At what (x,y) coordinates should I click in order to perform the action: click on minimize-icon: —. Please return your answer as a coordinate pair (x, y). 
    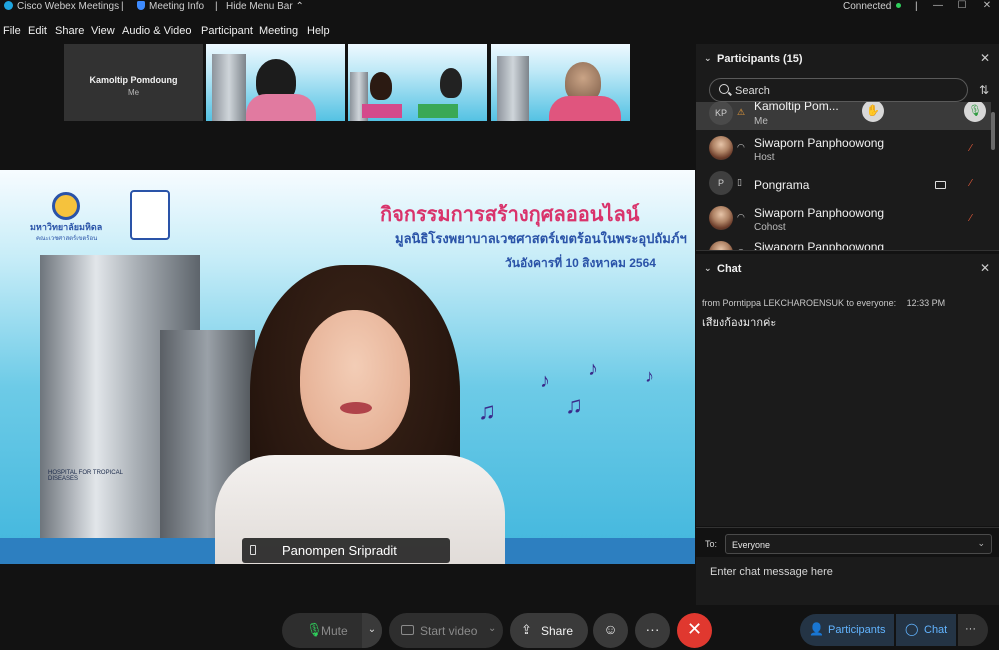
    Looking at the image, I should click on (938, 6).